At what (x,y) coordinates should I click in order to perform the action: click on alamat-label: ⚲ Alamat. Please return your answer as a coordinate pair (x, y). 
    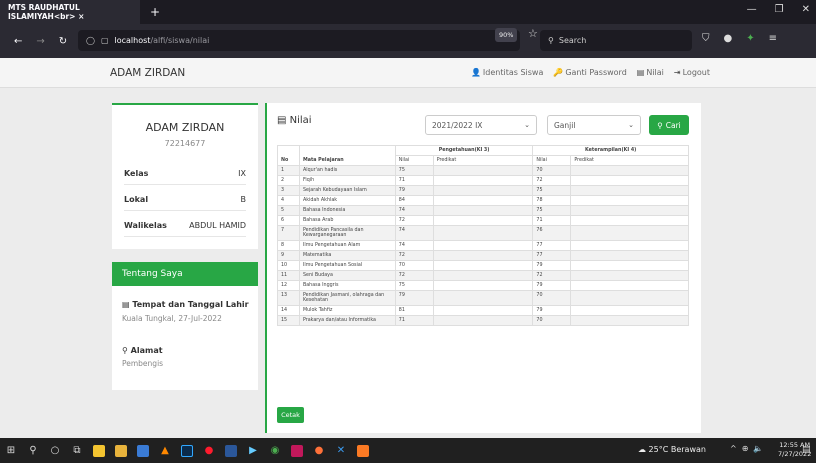
    Looking at the image, I should click on (142, 350).